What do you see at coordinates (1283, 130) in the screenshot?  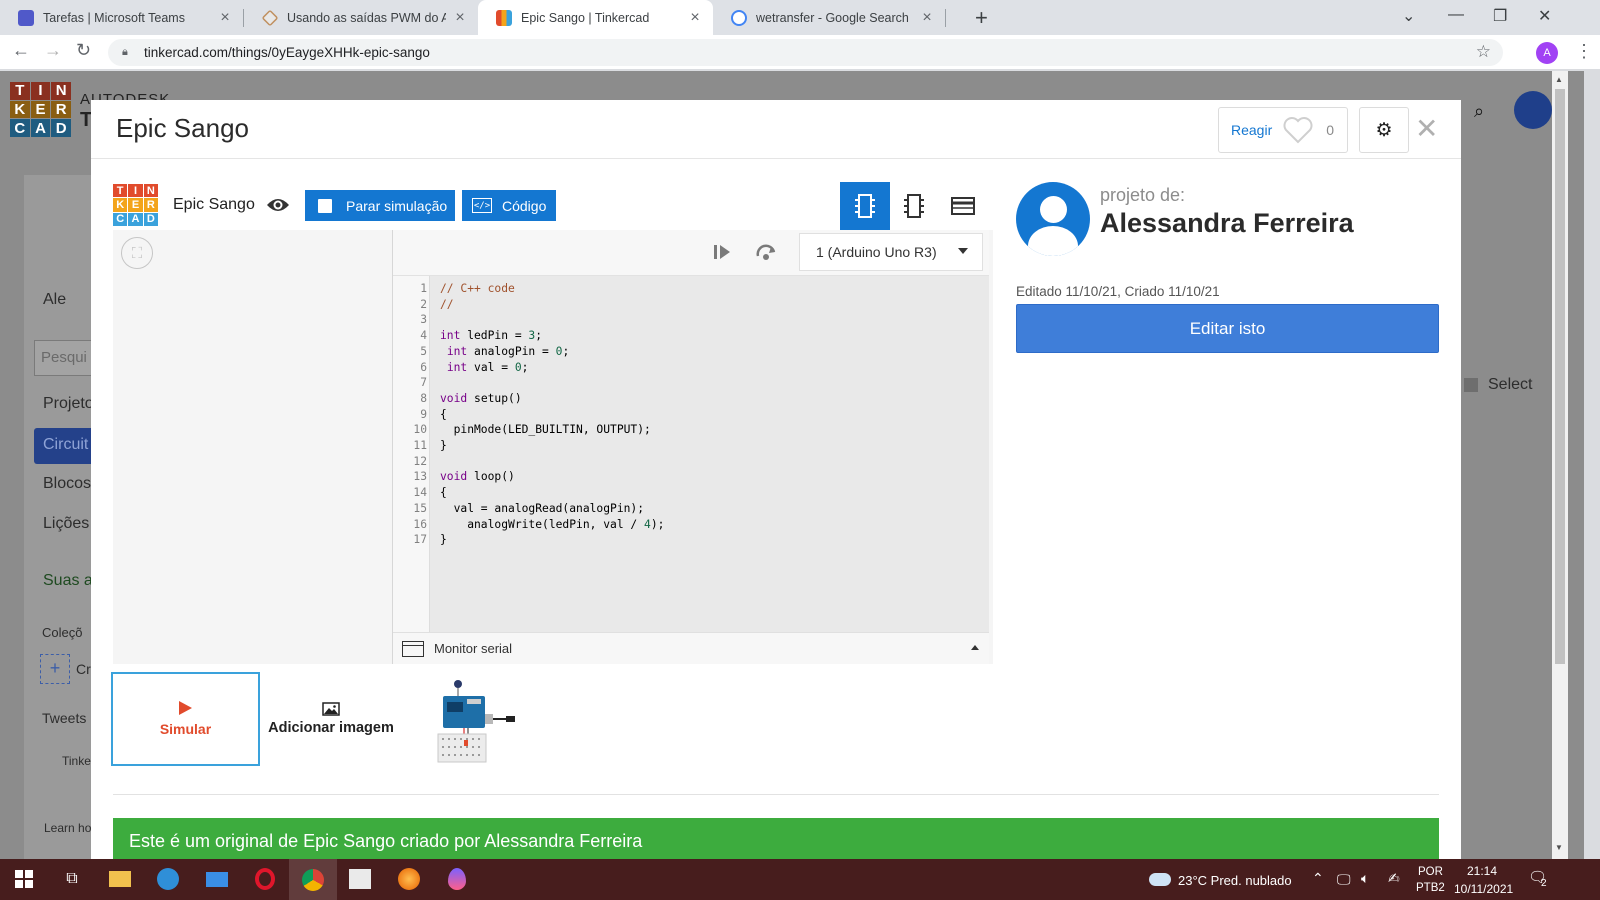 I see `react-button: Reagir 0` at bounding box center [1283, 130].